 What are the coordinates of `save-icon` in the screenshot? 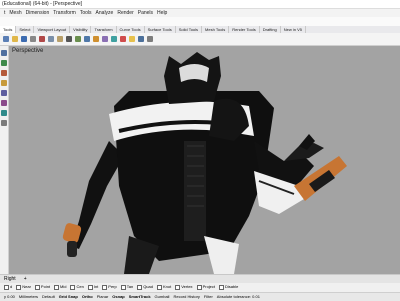 It's located at (24, 39).